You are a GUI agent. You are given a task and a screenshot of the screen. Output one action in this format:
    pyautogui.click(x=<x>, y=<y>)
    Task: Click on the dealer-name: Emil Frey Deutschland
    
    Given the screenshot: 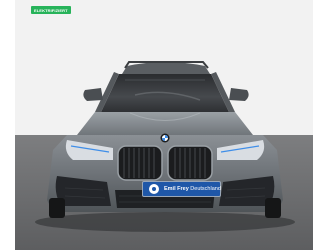 What is the action you would take?
    pyautogui.click(x=192, y=189)
    